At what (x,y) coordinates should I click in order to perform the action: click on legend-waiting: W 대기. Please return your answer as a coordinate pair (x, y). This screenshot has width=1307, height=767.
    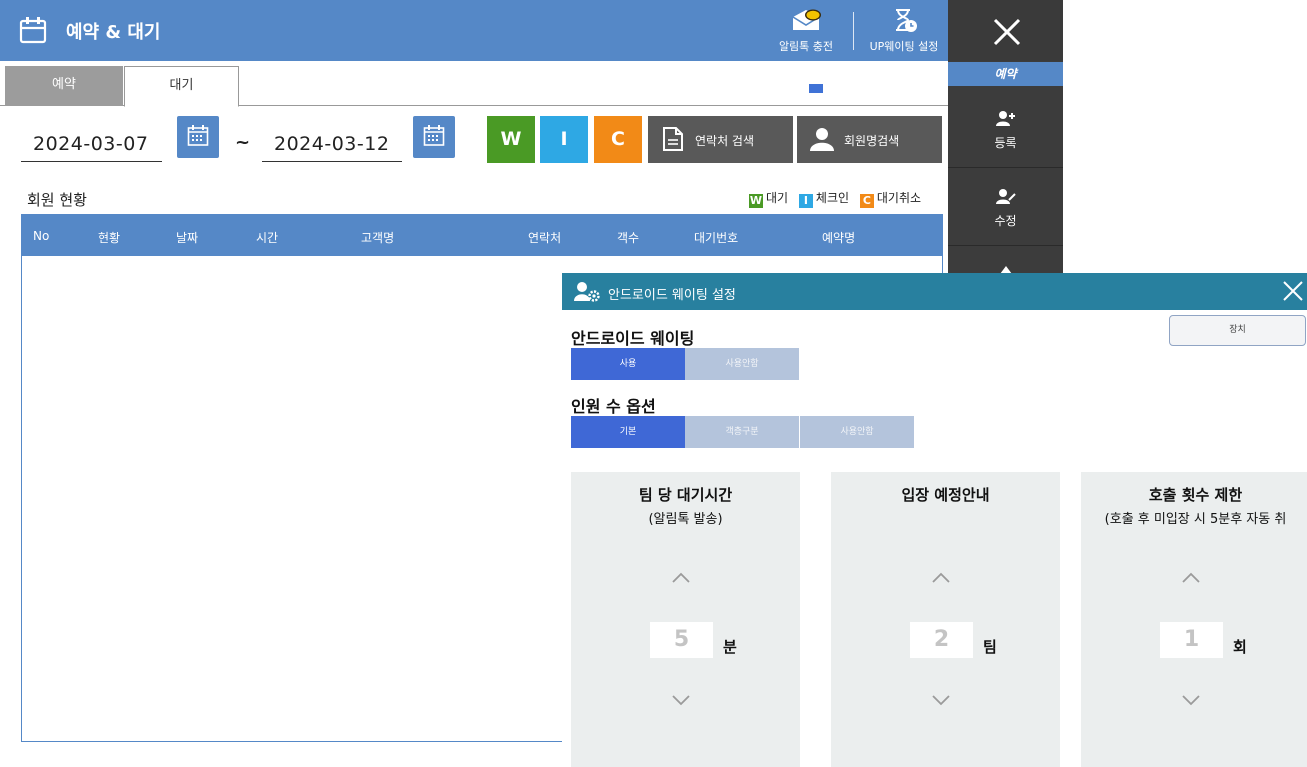
    Looking at the image, I should click on (769, 199).